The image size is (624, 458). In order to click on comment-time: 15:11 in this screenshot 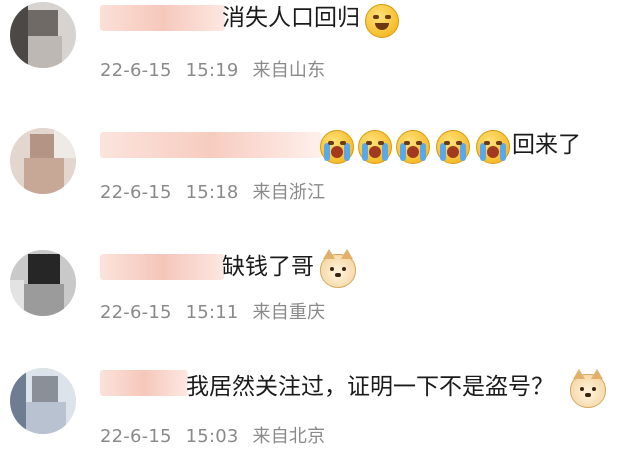, I will do `click(212, 312)`.